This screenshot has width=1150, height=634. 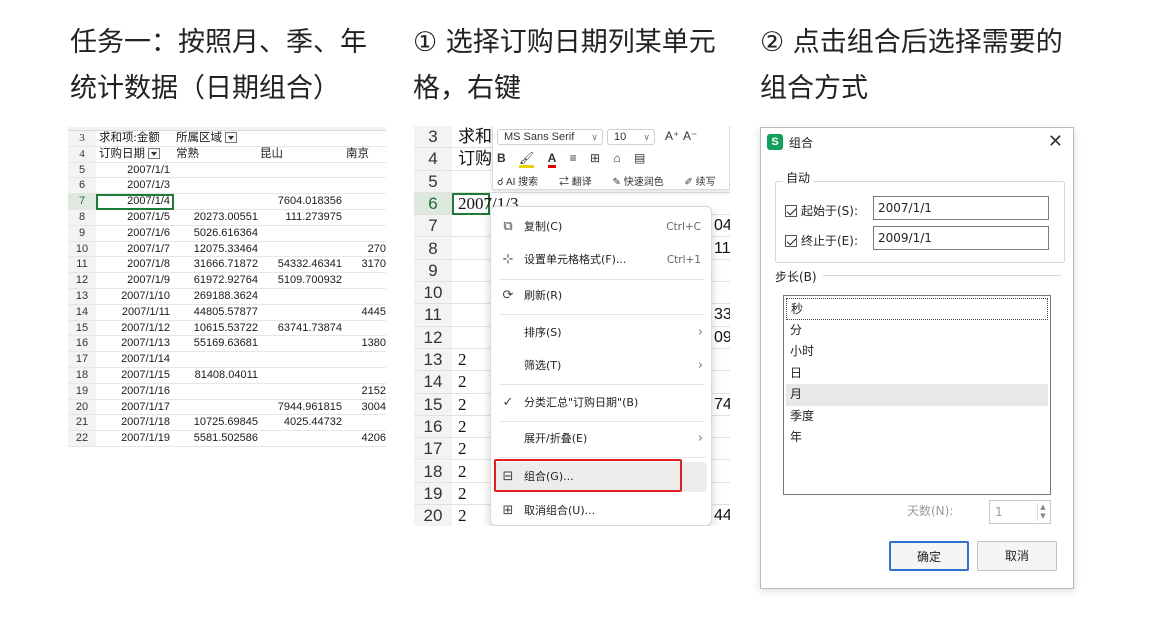 What do you see at coordinates (301, 408) in the screenshot?
I see `value-cell-kunshan: 7944.961815` at bounding box center [301, 408].